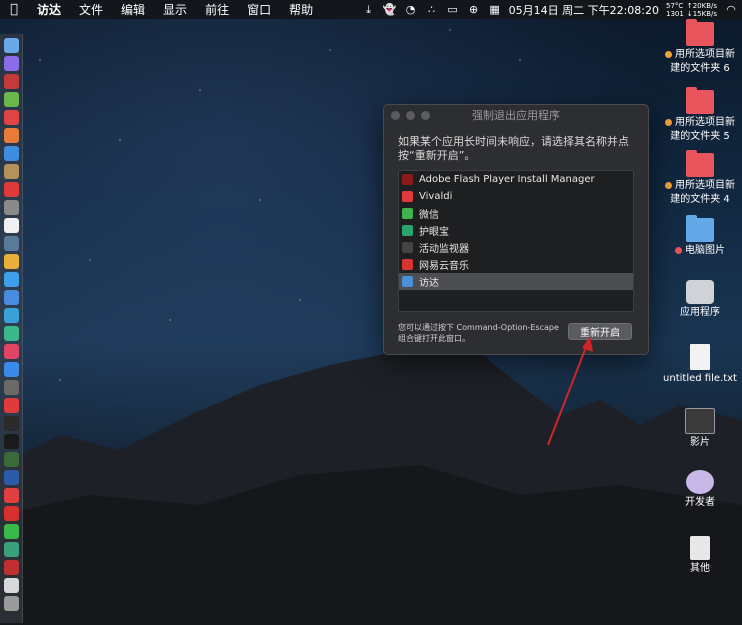 The image size is (742, 625). What do you see at coordinates (668, 54) in the screenshot?
I see `tag-orange` at bounding box center [668, 54].